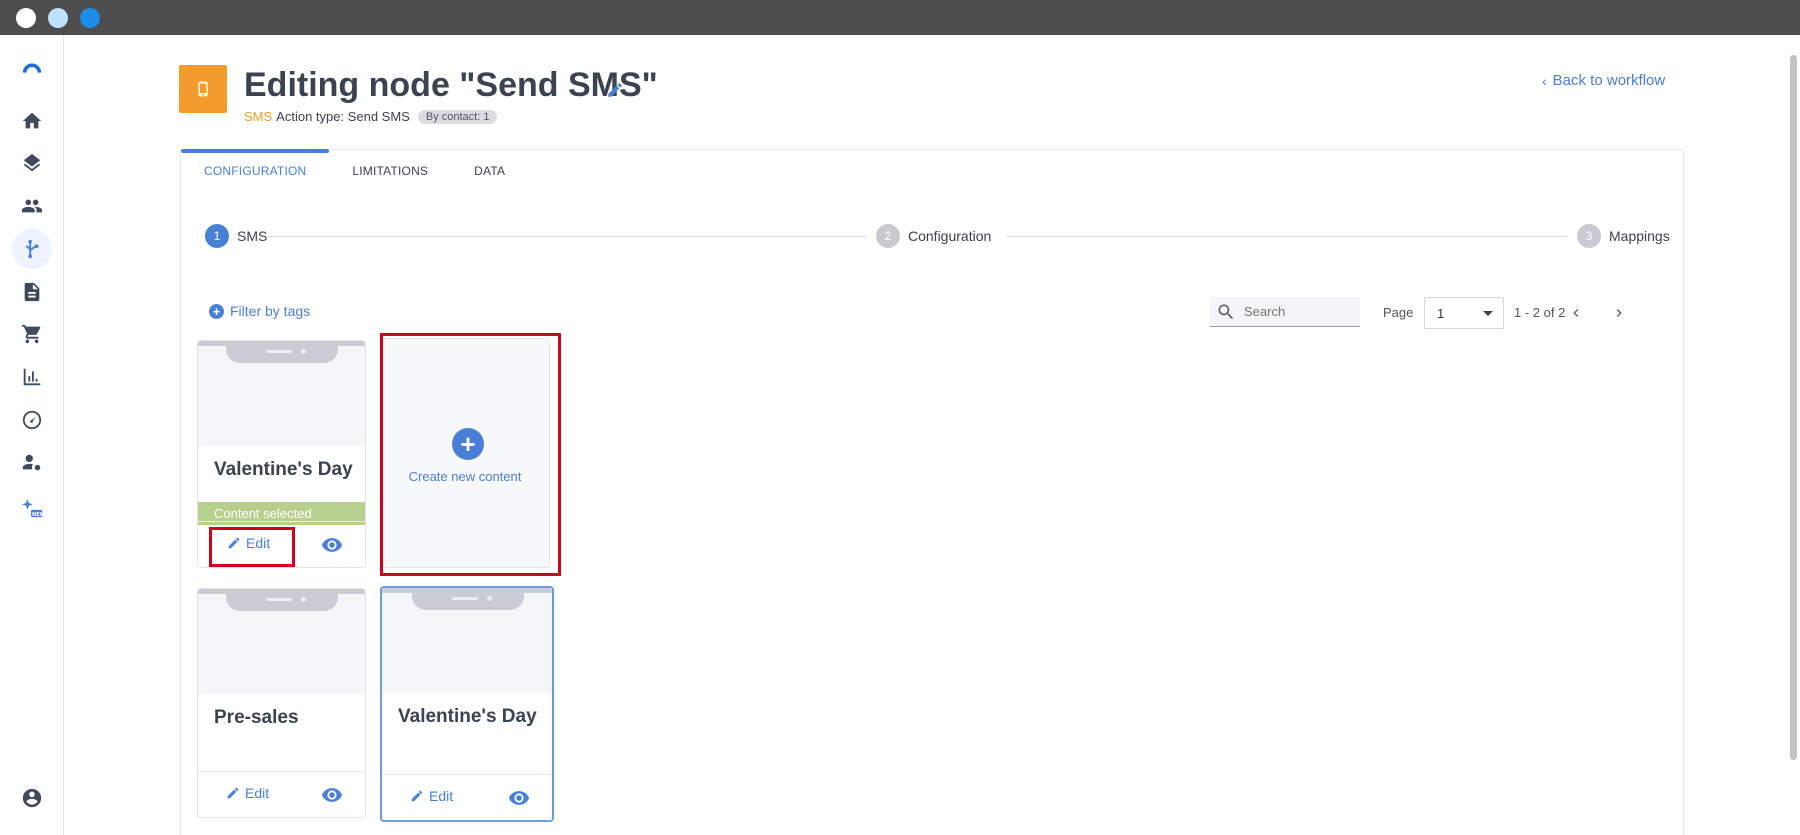 The image size is (1800, 835). What do you see at coordinates (32, 463) in the screenshot?
I see `user-settings-icon` at bounding box center [32, 463].